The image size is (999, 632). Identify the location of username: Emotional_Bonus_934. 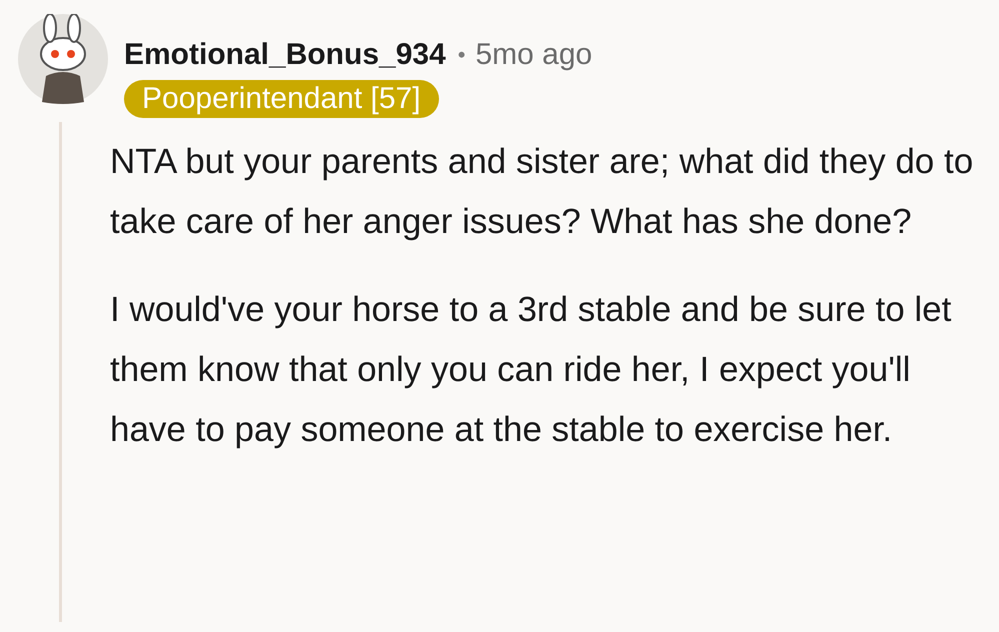
(285, 55).